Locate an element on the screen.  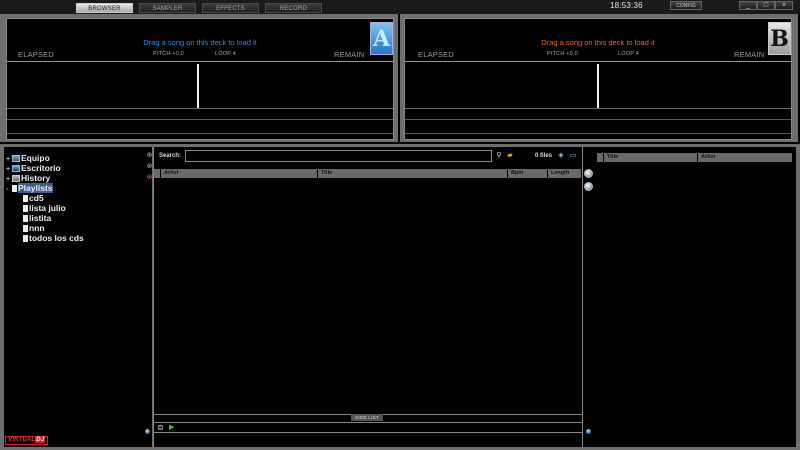
folder-icon: ▰ is located at coordinates (510, 155).